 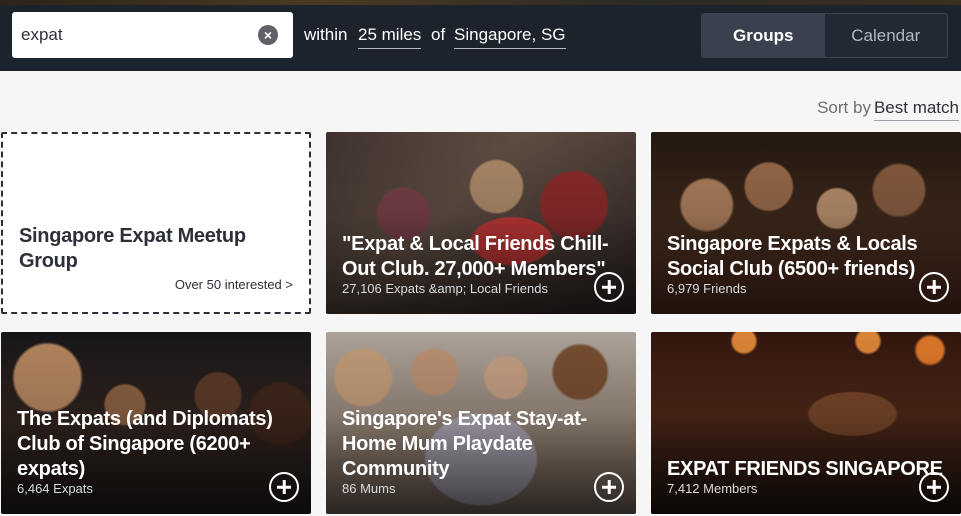 I want to click on within-label: within, so click(x=326, y=34).